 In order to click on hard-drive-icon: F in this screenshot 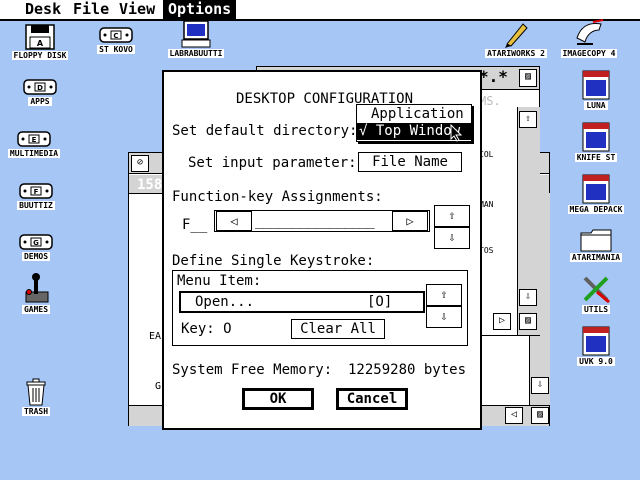, I will do `click(36, 191)`.